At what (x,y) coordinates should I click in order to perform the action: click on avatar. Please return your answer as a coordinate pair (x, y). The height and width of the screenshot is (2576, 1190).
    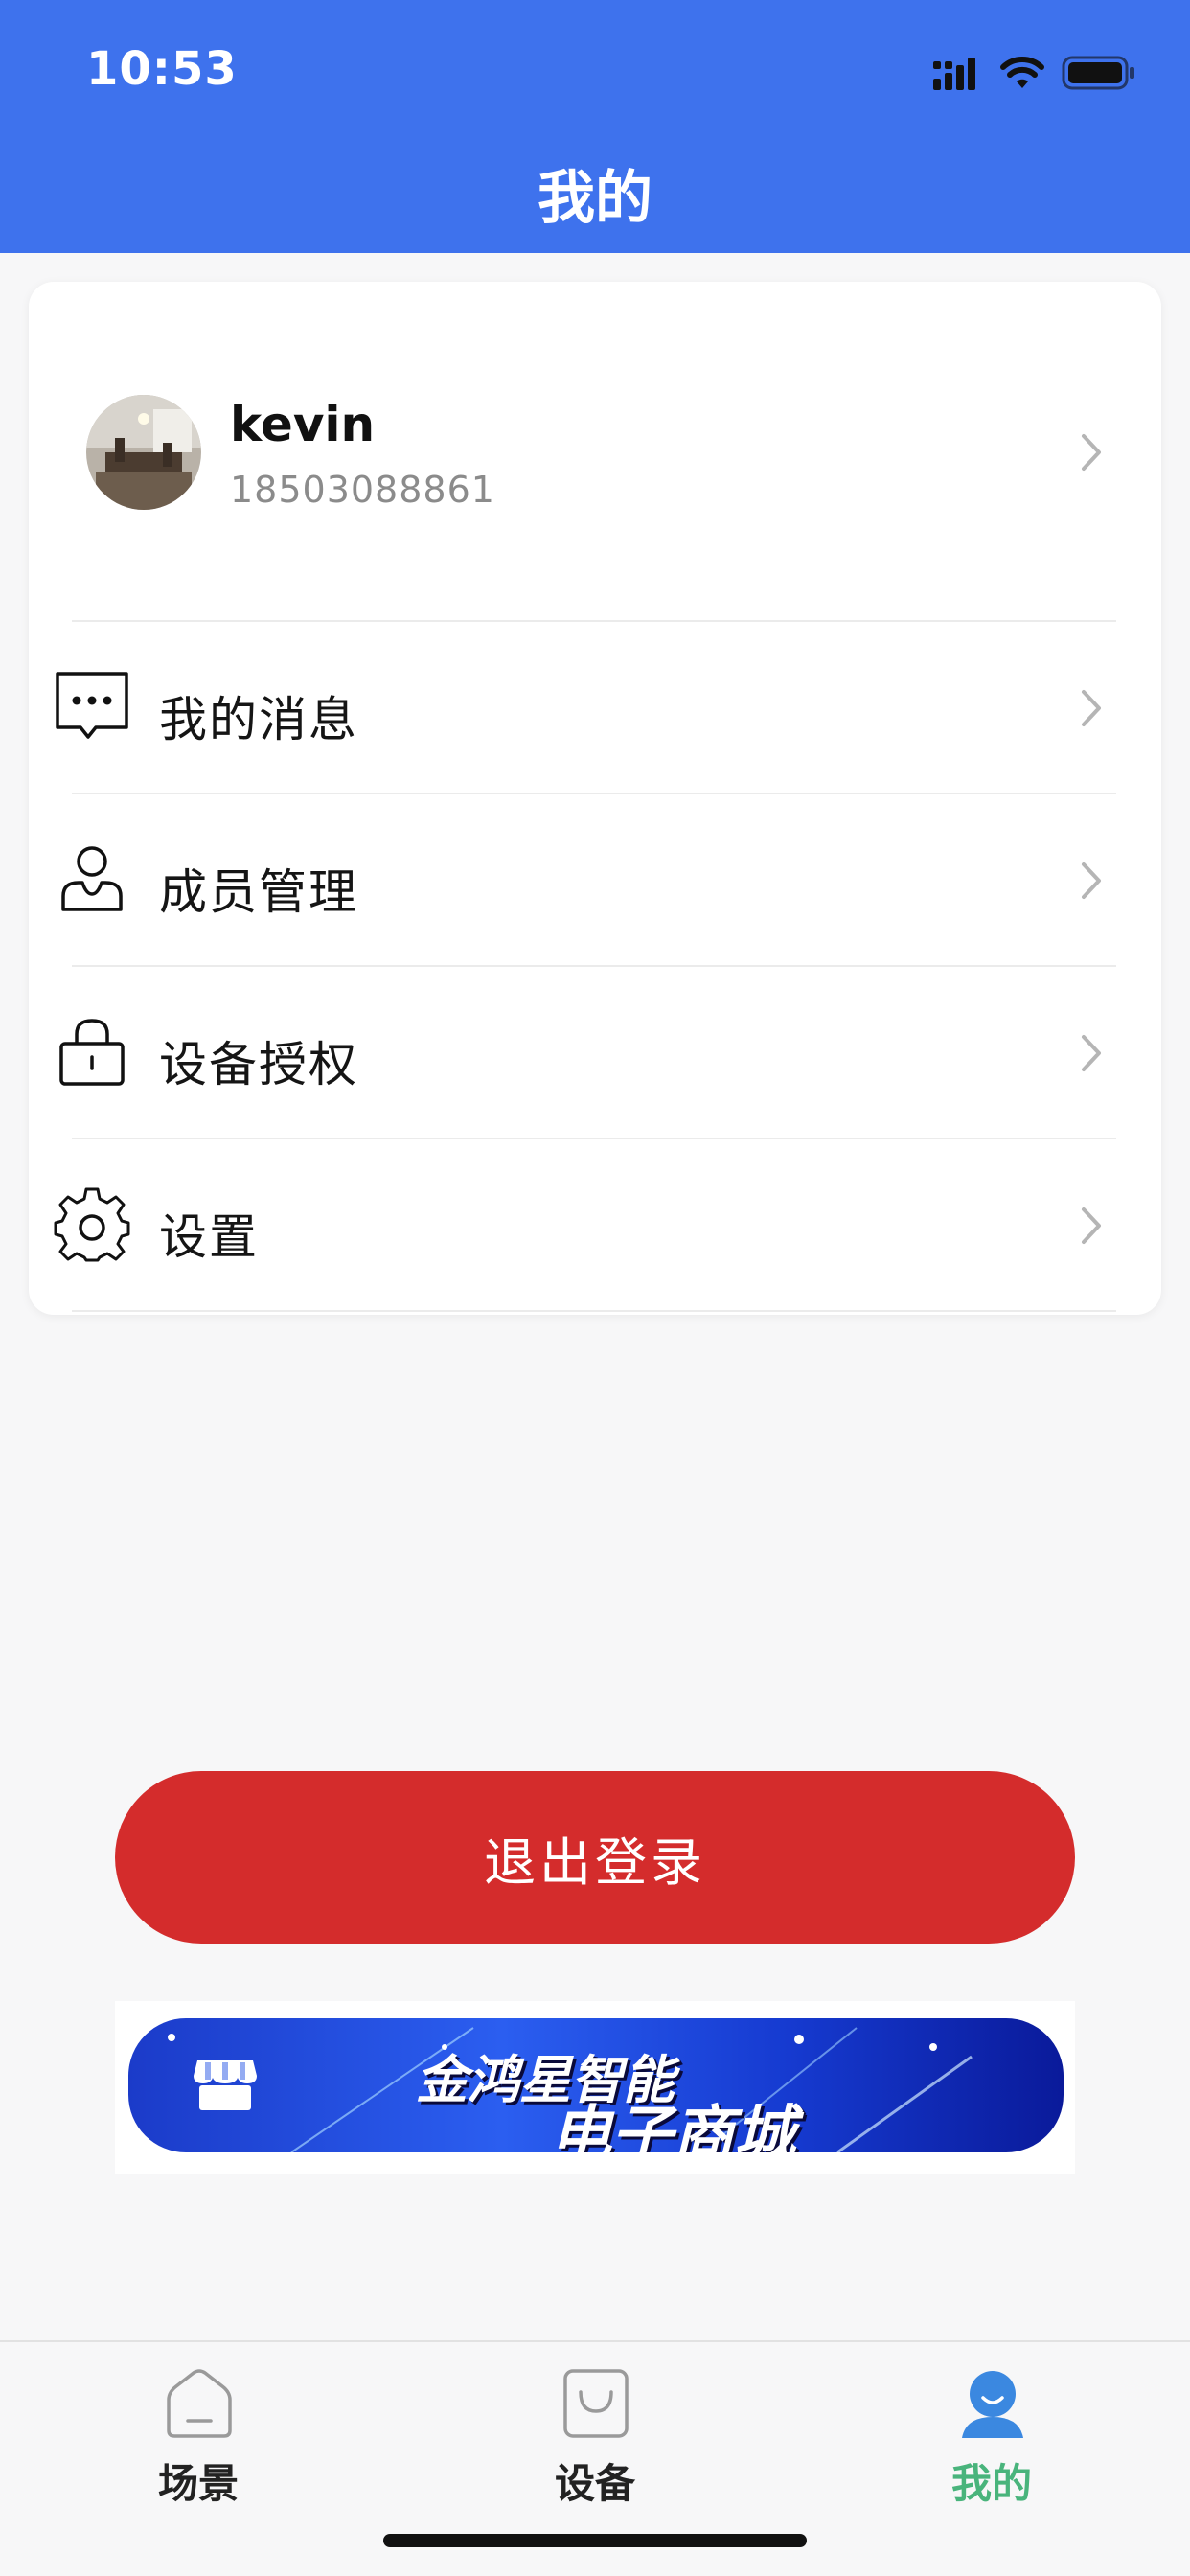
    Looking at the image, I should click on (144, 452).